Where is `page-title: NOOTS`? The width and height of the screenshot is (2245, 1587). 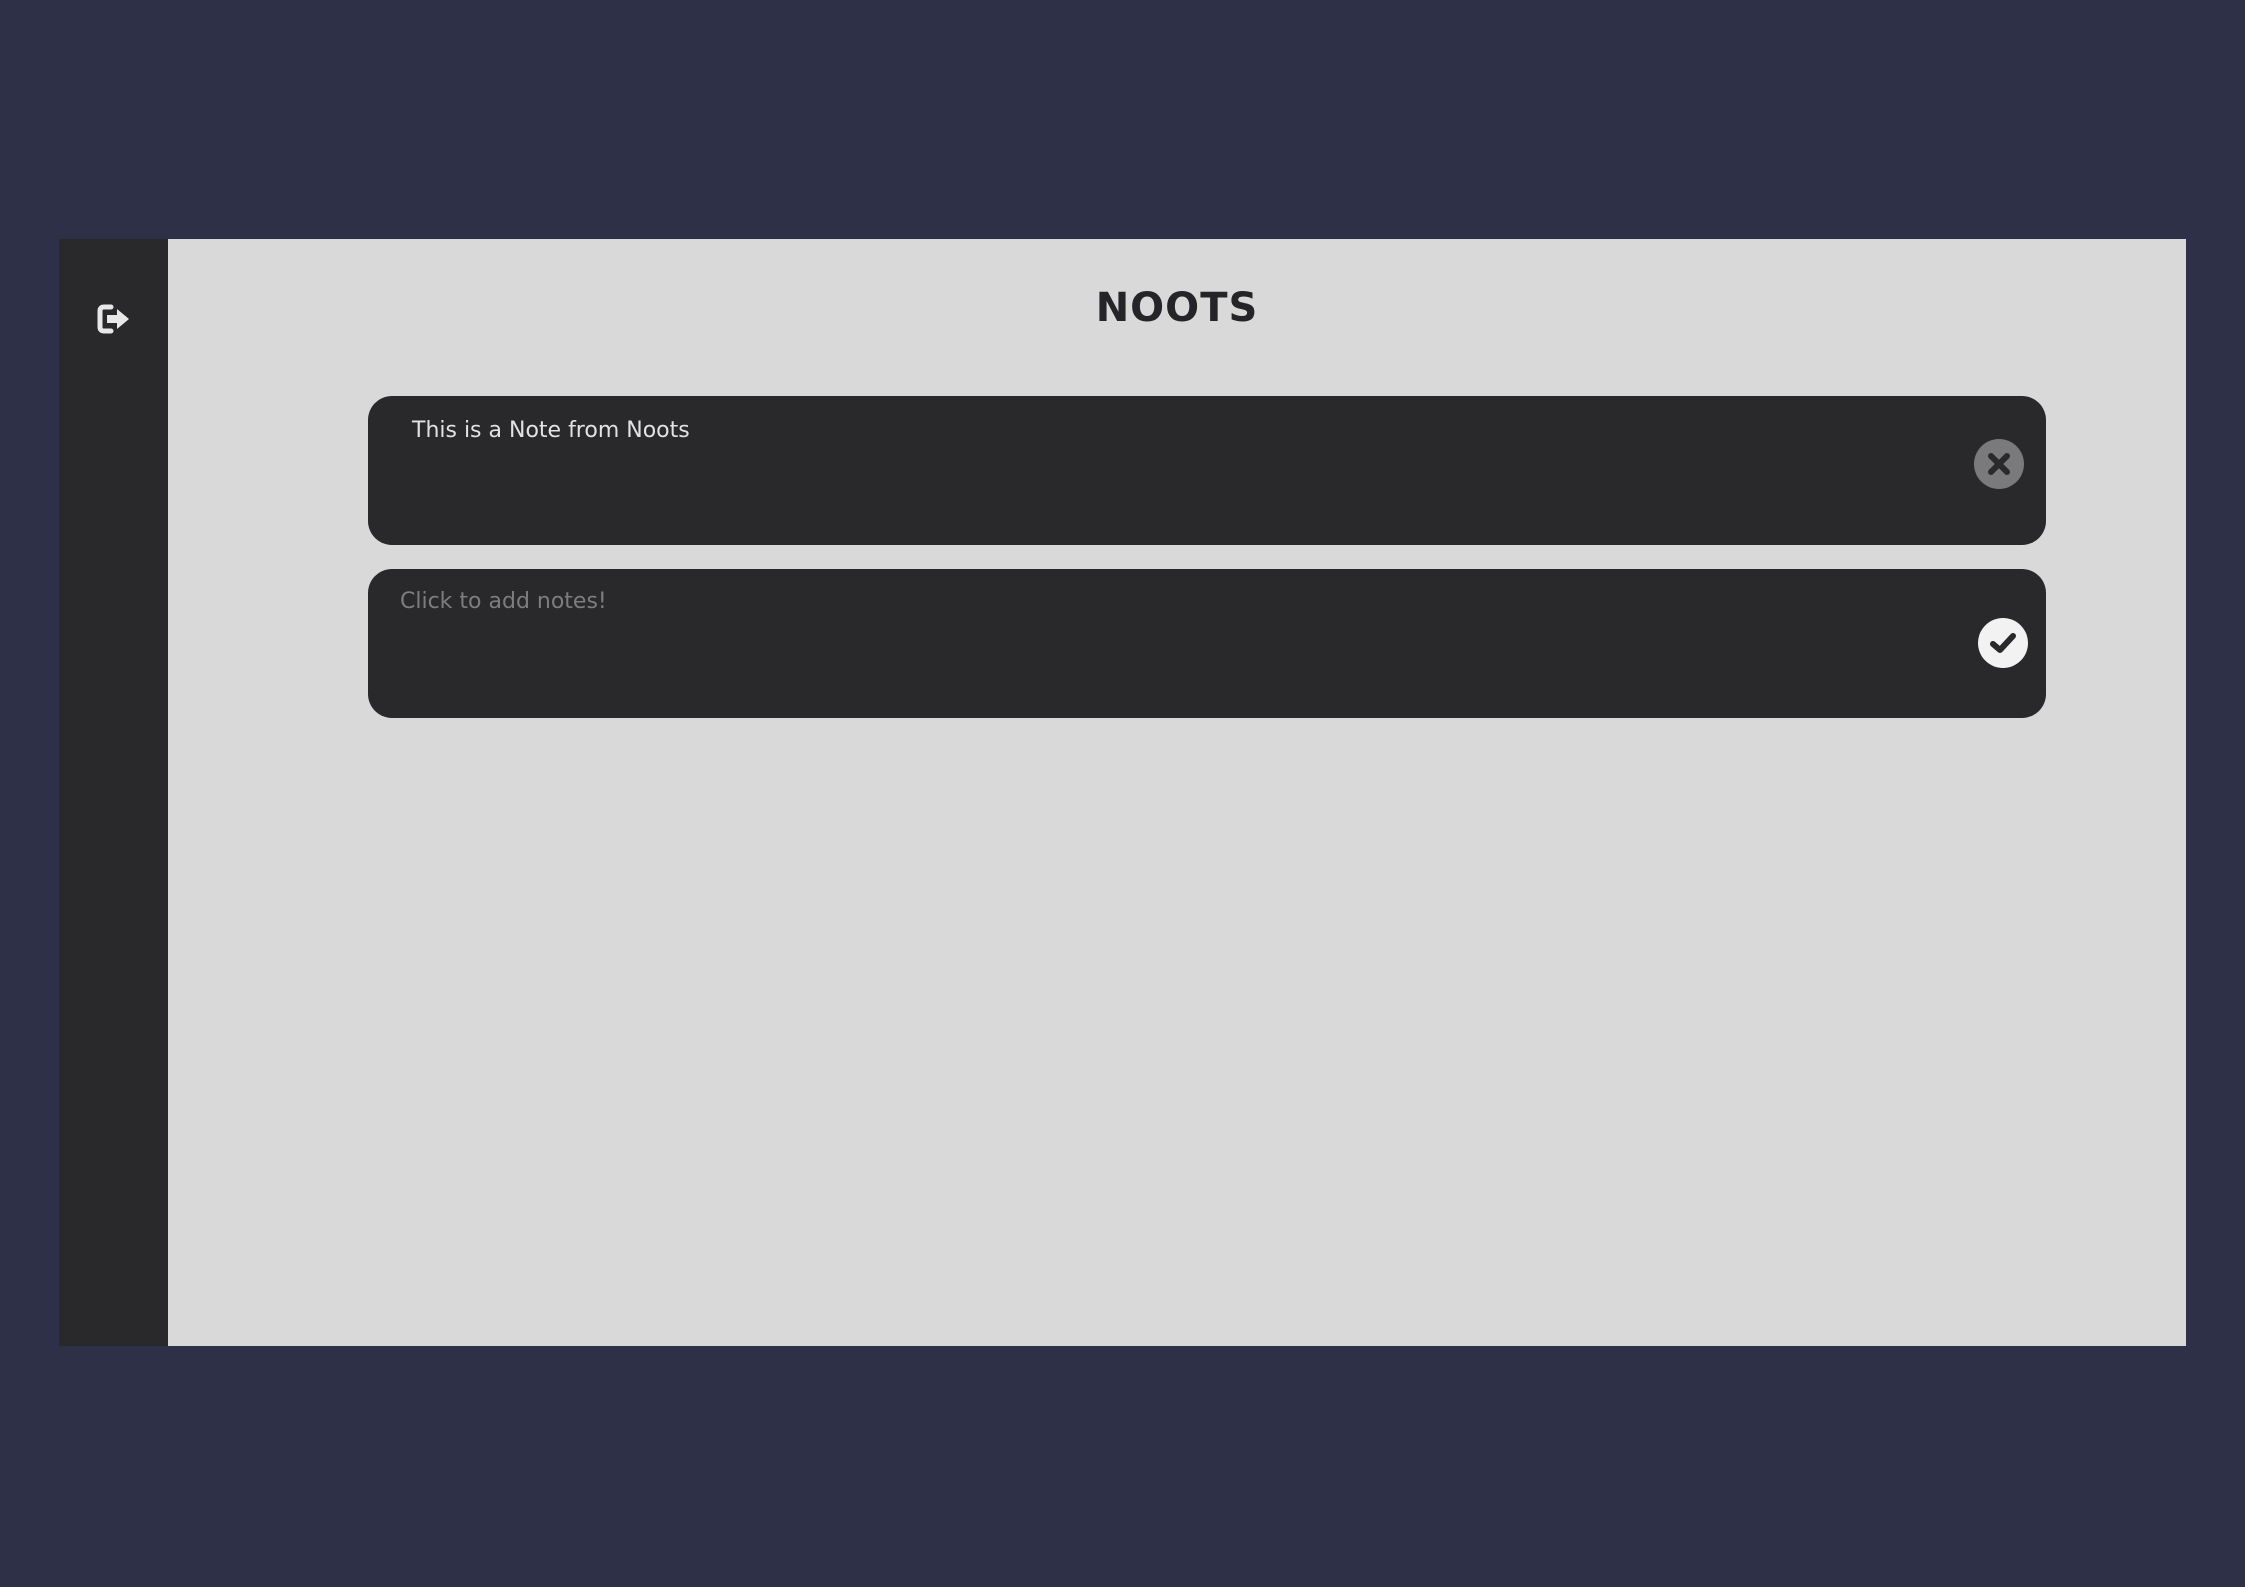
page-title: NOOTS is located at coordinates (1177, 308).